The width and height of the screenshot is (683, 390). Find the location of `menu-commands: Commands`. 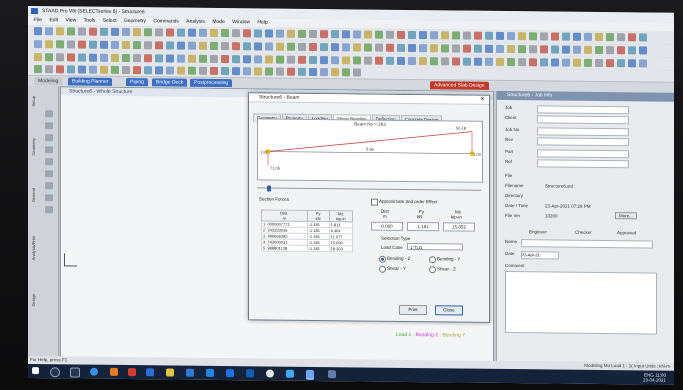

menu-commands: Commands is located at coordinates (166, 21).